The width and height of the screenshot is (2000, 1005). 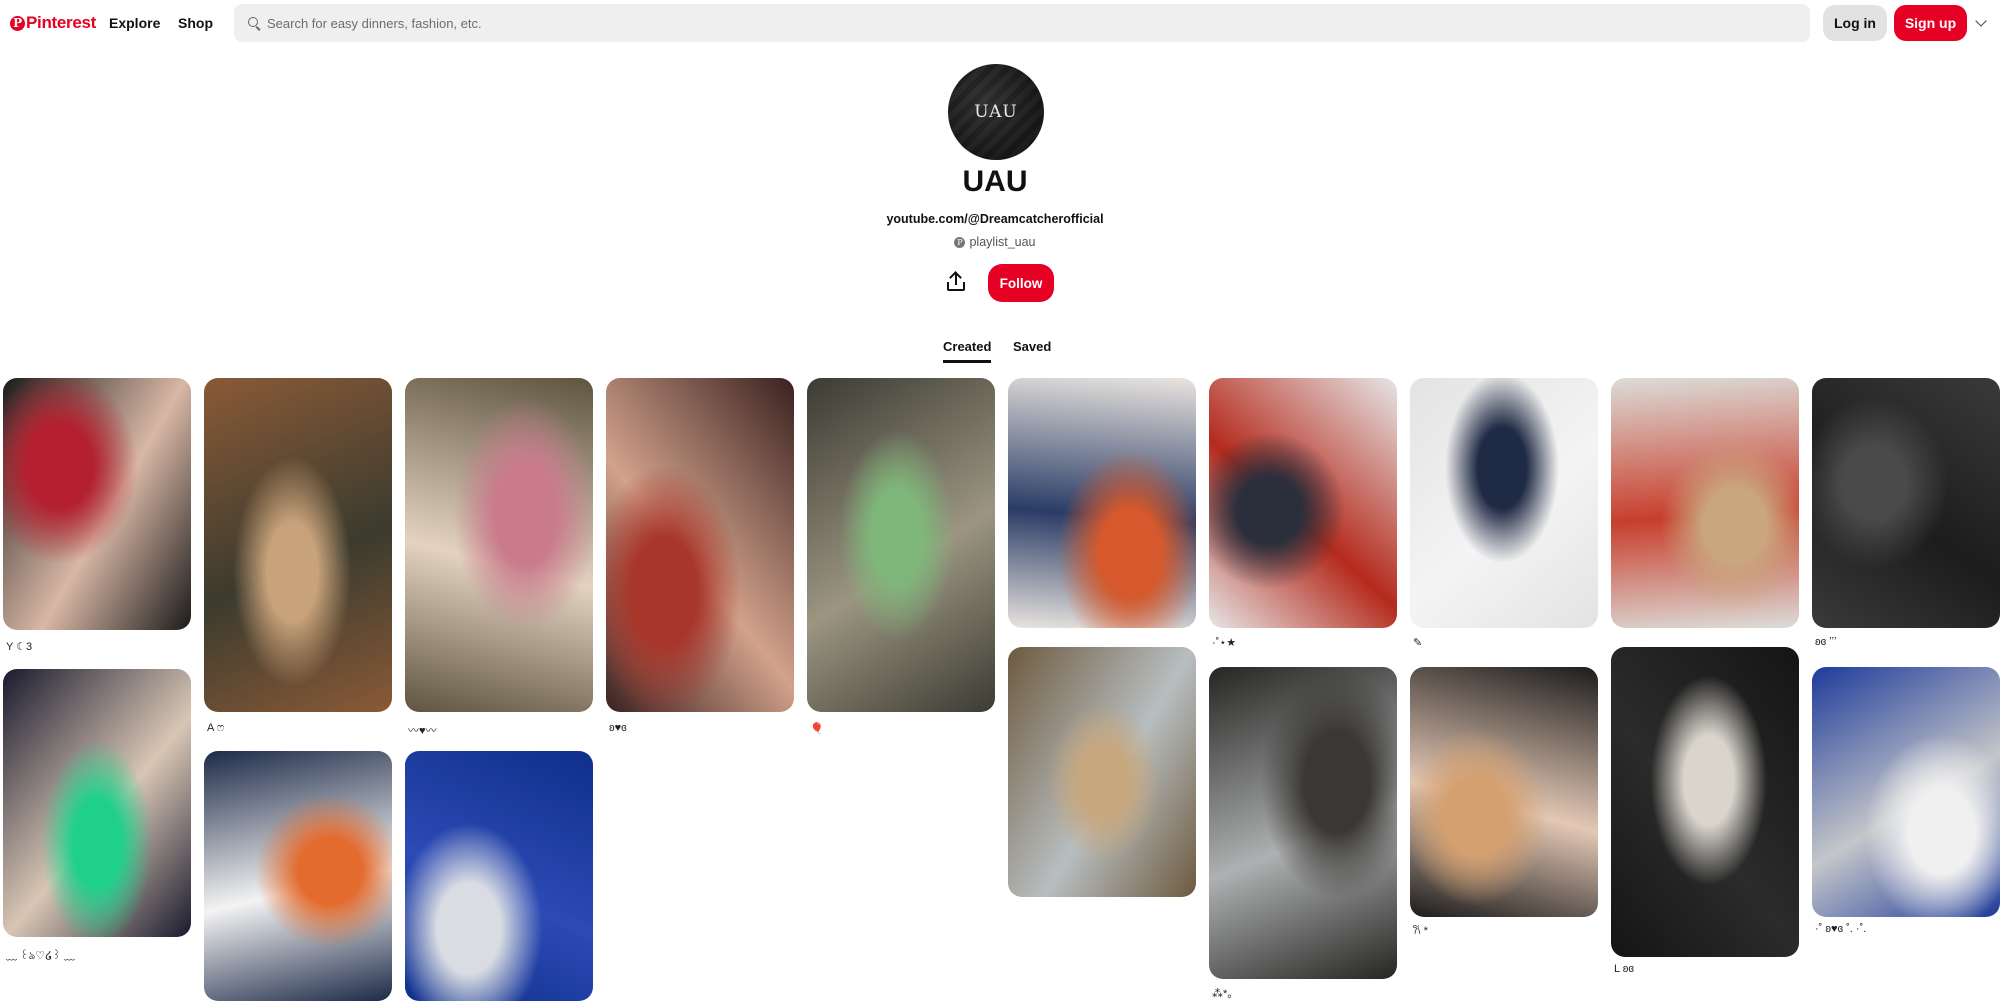 I want to click on pin-caption: ·˚⋆★, so click(x=1224, y=642).